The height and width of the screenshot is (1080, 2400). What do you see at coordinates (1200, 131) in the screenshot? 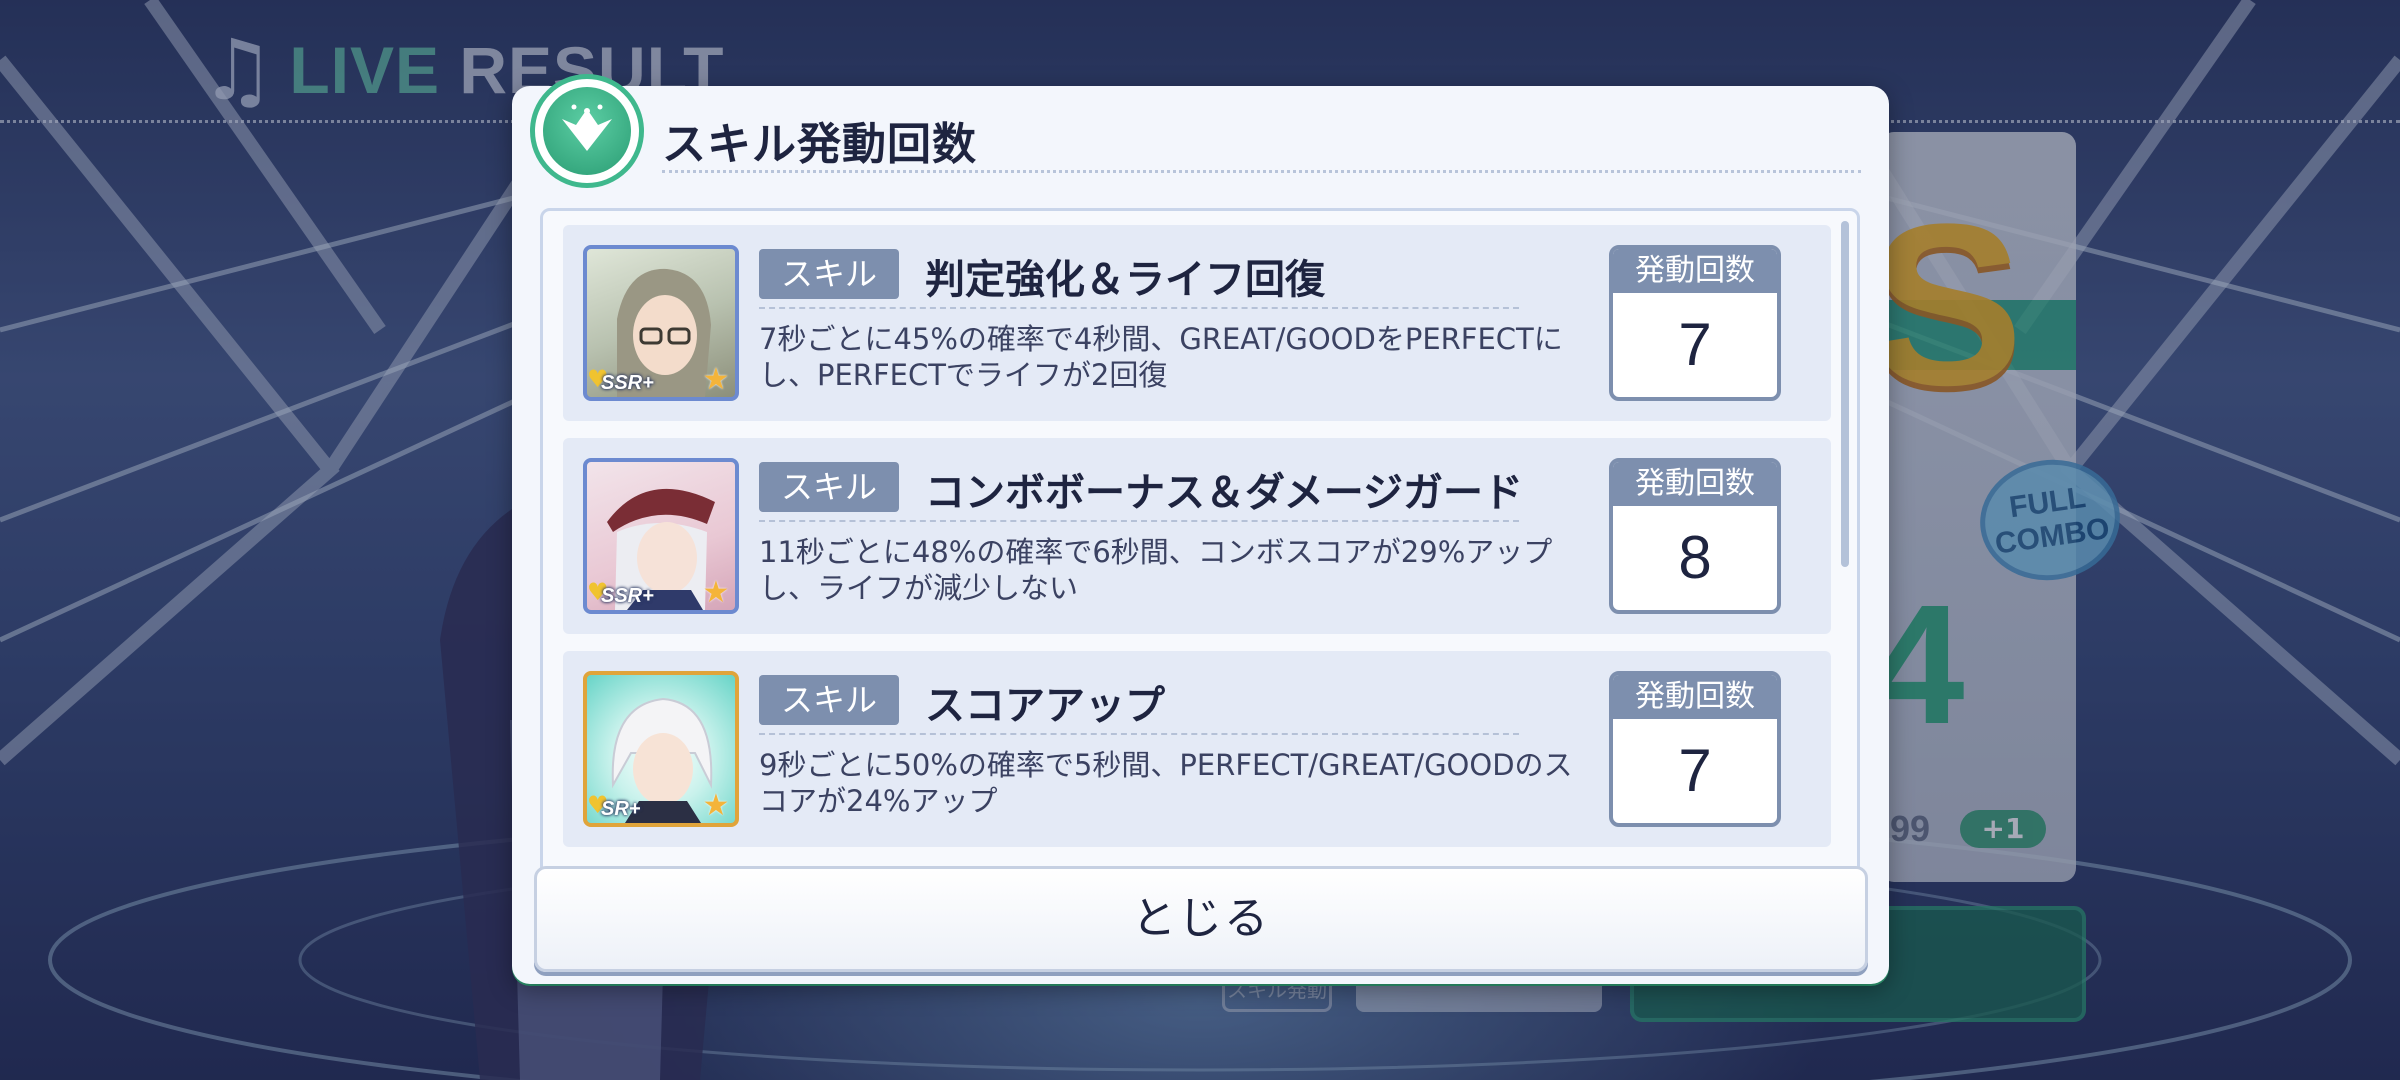
I see `dialog-header: スキル発動回数` at bounding box center [1200, 131].